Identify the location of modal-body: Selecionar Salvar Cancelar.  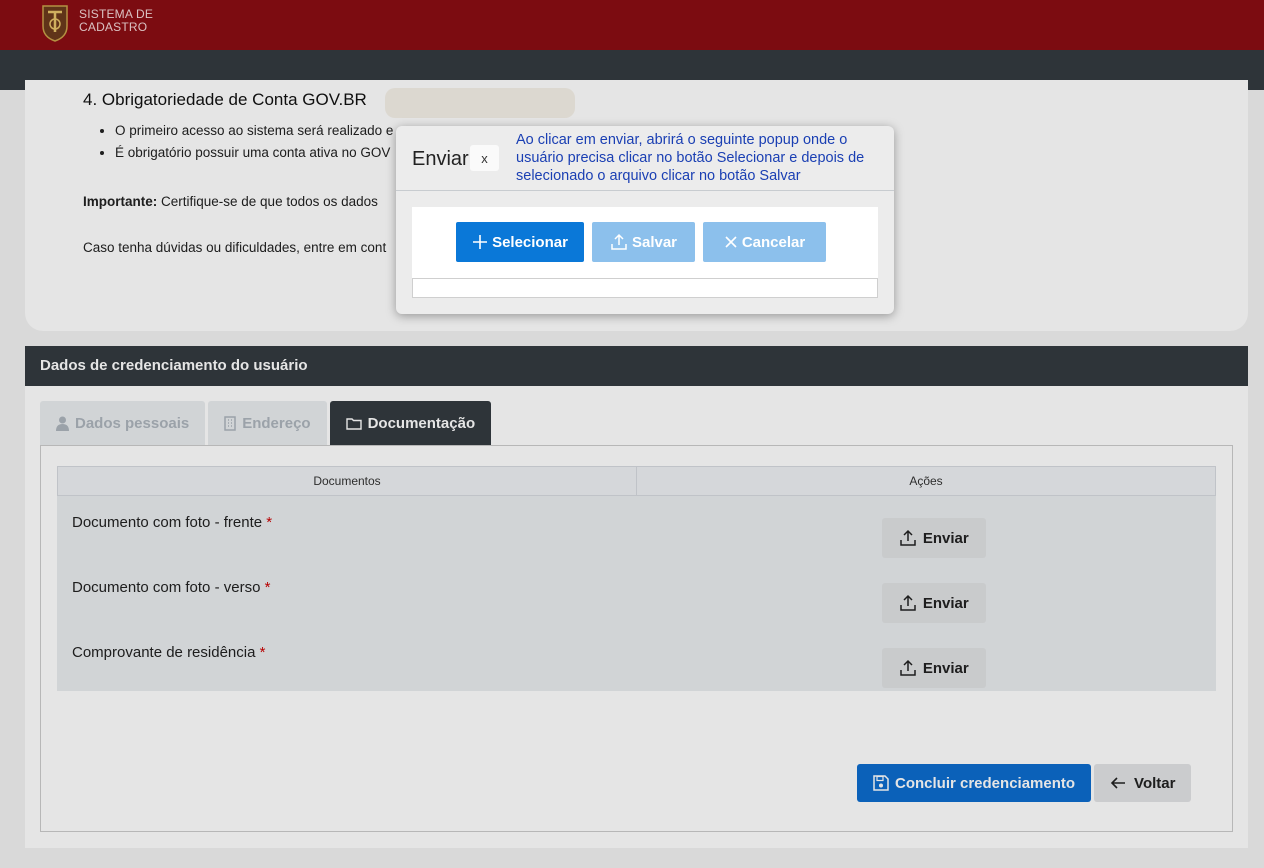
(645, 252).